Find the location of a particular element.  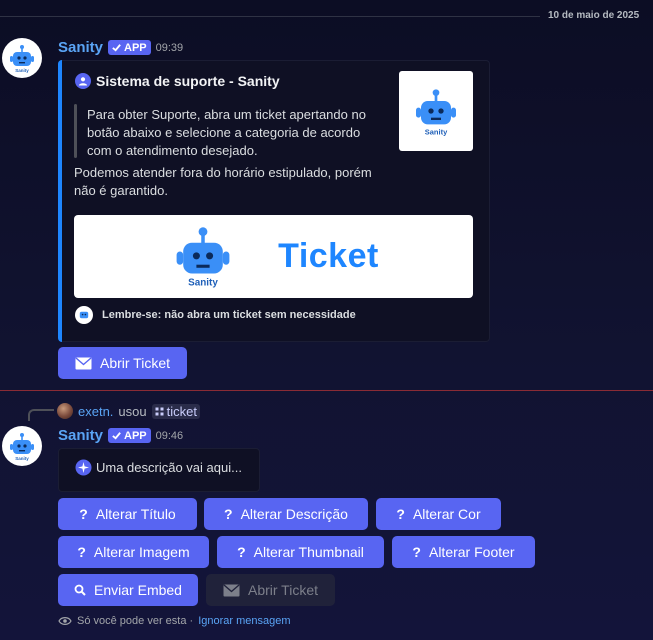

footer-icon is located at coordinates (84, 315).